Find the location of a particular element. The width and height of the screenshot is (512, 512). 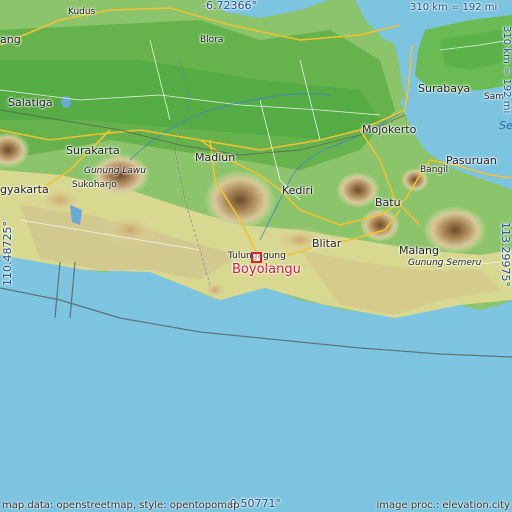

label-kudus: Kudus is located at coordinates (82, 12).